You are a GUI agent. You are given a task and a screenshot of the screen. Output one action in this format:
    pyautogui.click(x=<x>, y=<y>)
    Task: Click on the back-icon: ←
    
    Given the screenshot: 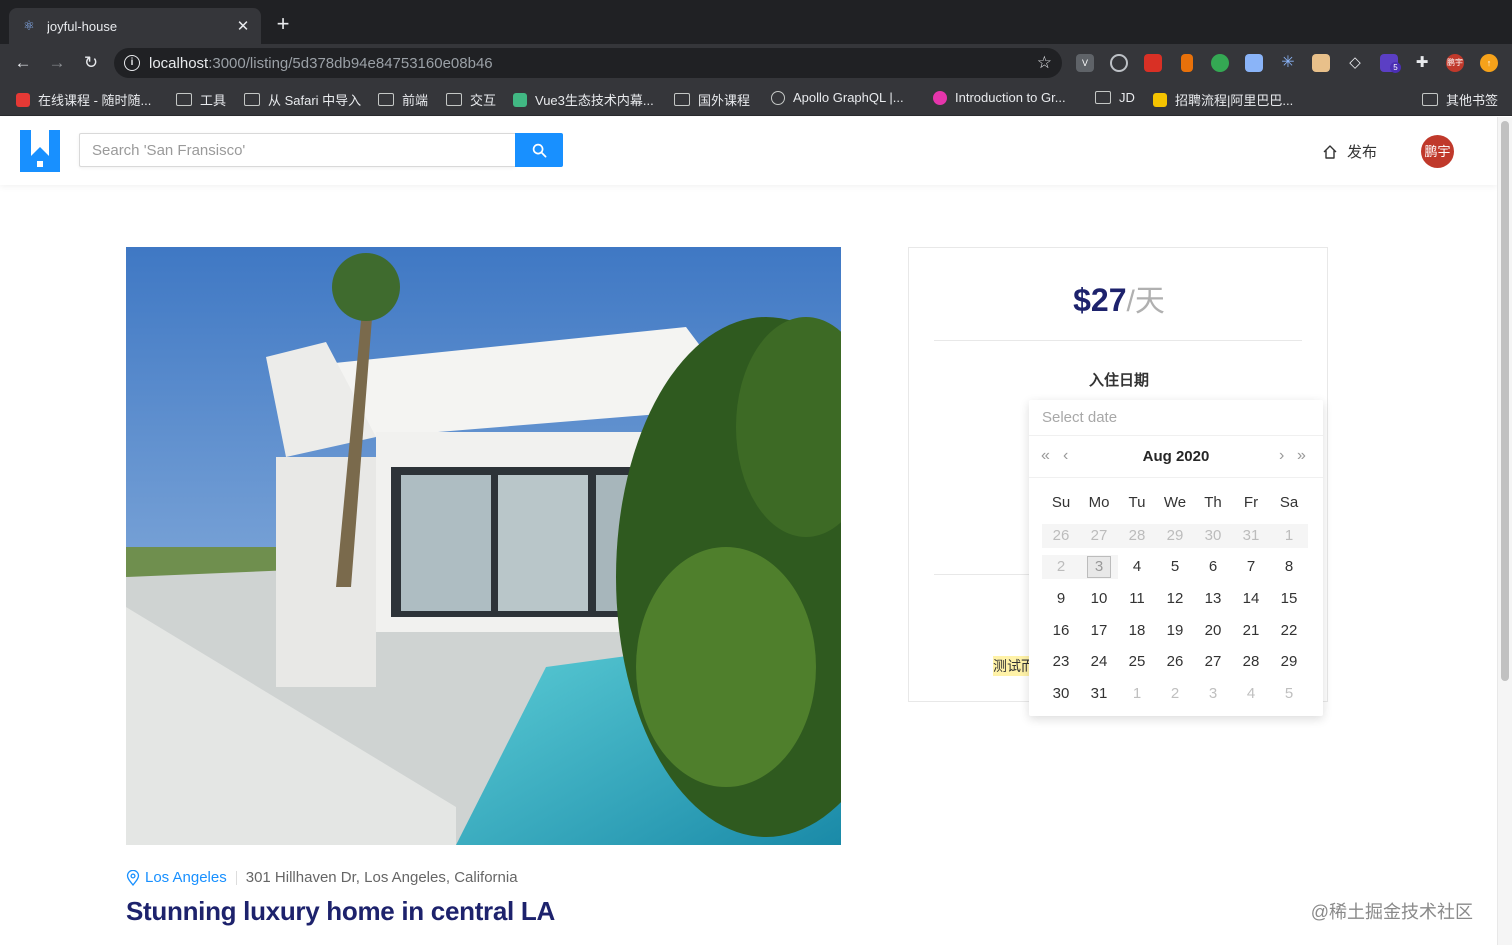 What is the action you would take?
    pyautogui.click(x=23, y=63)
    